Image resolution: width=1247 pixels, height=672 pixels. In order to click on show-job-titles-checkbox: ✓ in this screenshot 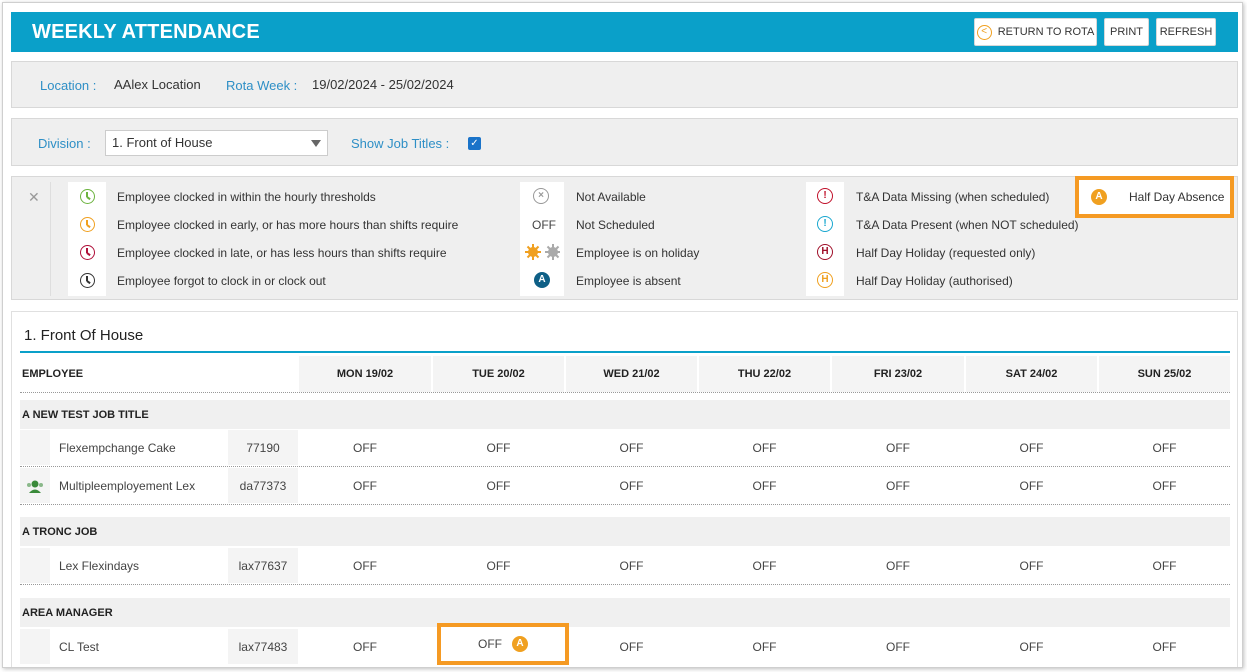, I will do `click(474, 143)`.